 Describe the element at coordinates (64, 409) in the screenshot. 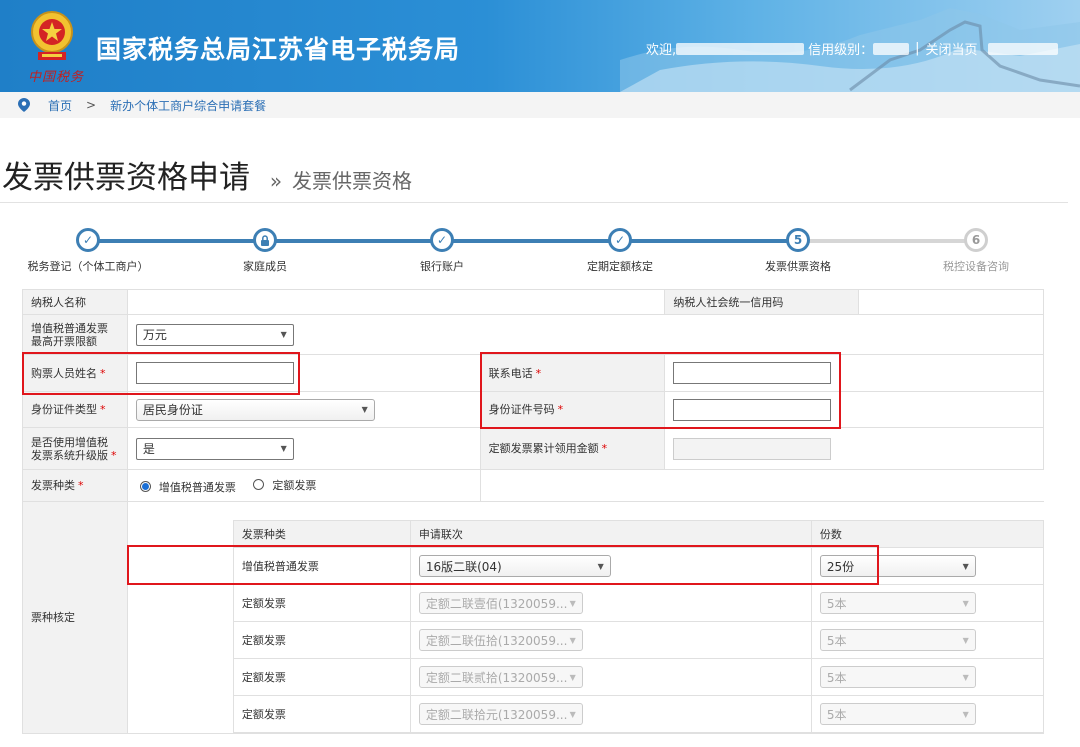

I see `id-type-label: 身份证件类型` at that location.